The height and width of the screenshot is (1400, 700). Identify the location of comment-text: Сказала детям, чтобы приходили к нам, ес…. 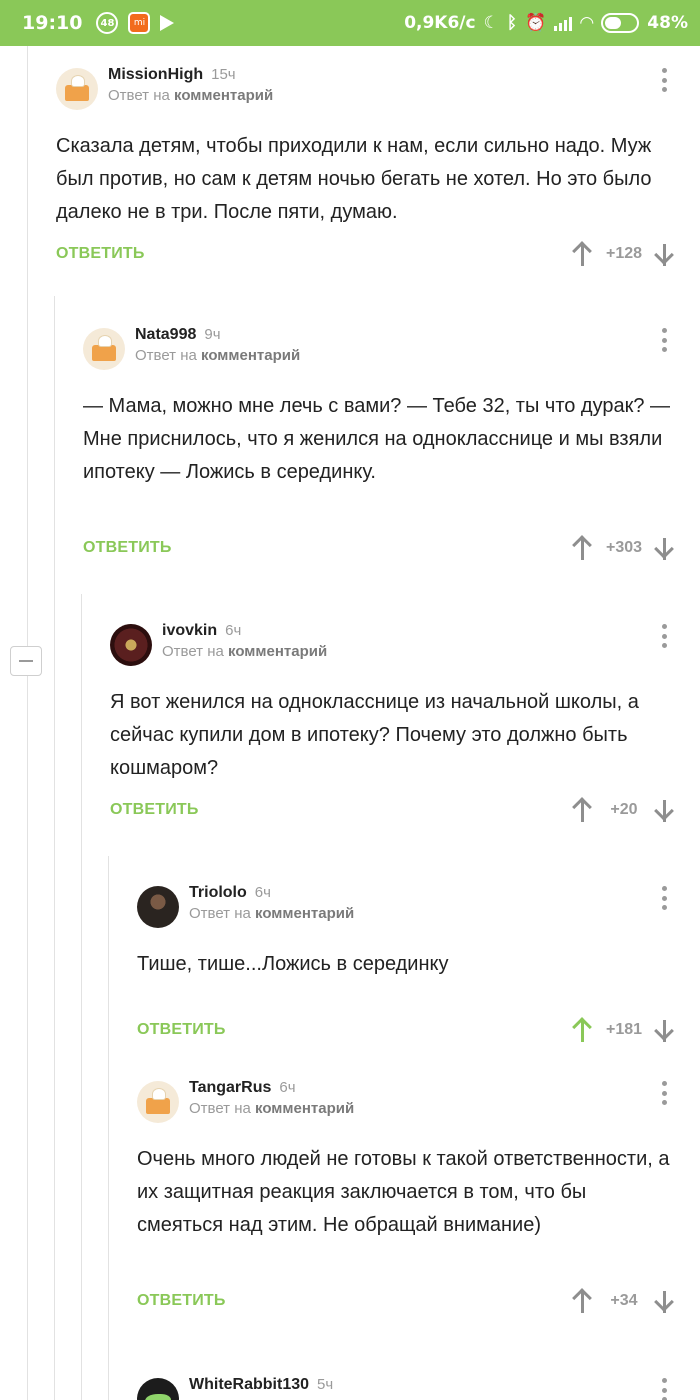
(354, 179).